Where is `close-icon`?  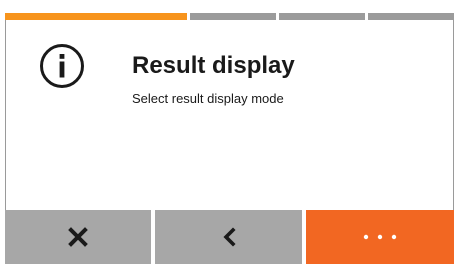
close-icon is located at coordinates (78, 237).